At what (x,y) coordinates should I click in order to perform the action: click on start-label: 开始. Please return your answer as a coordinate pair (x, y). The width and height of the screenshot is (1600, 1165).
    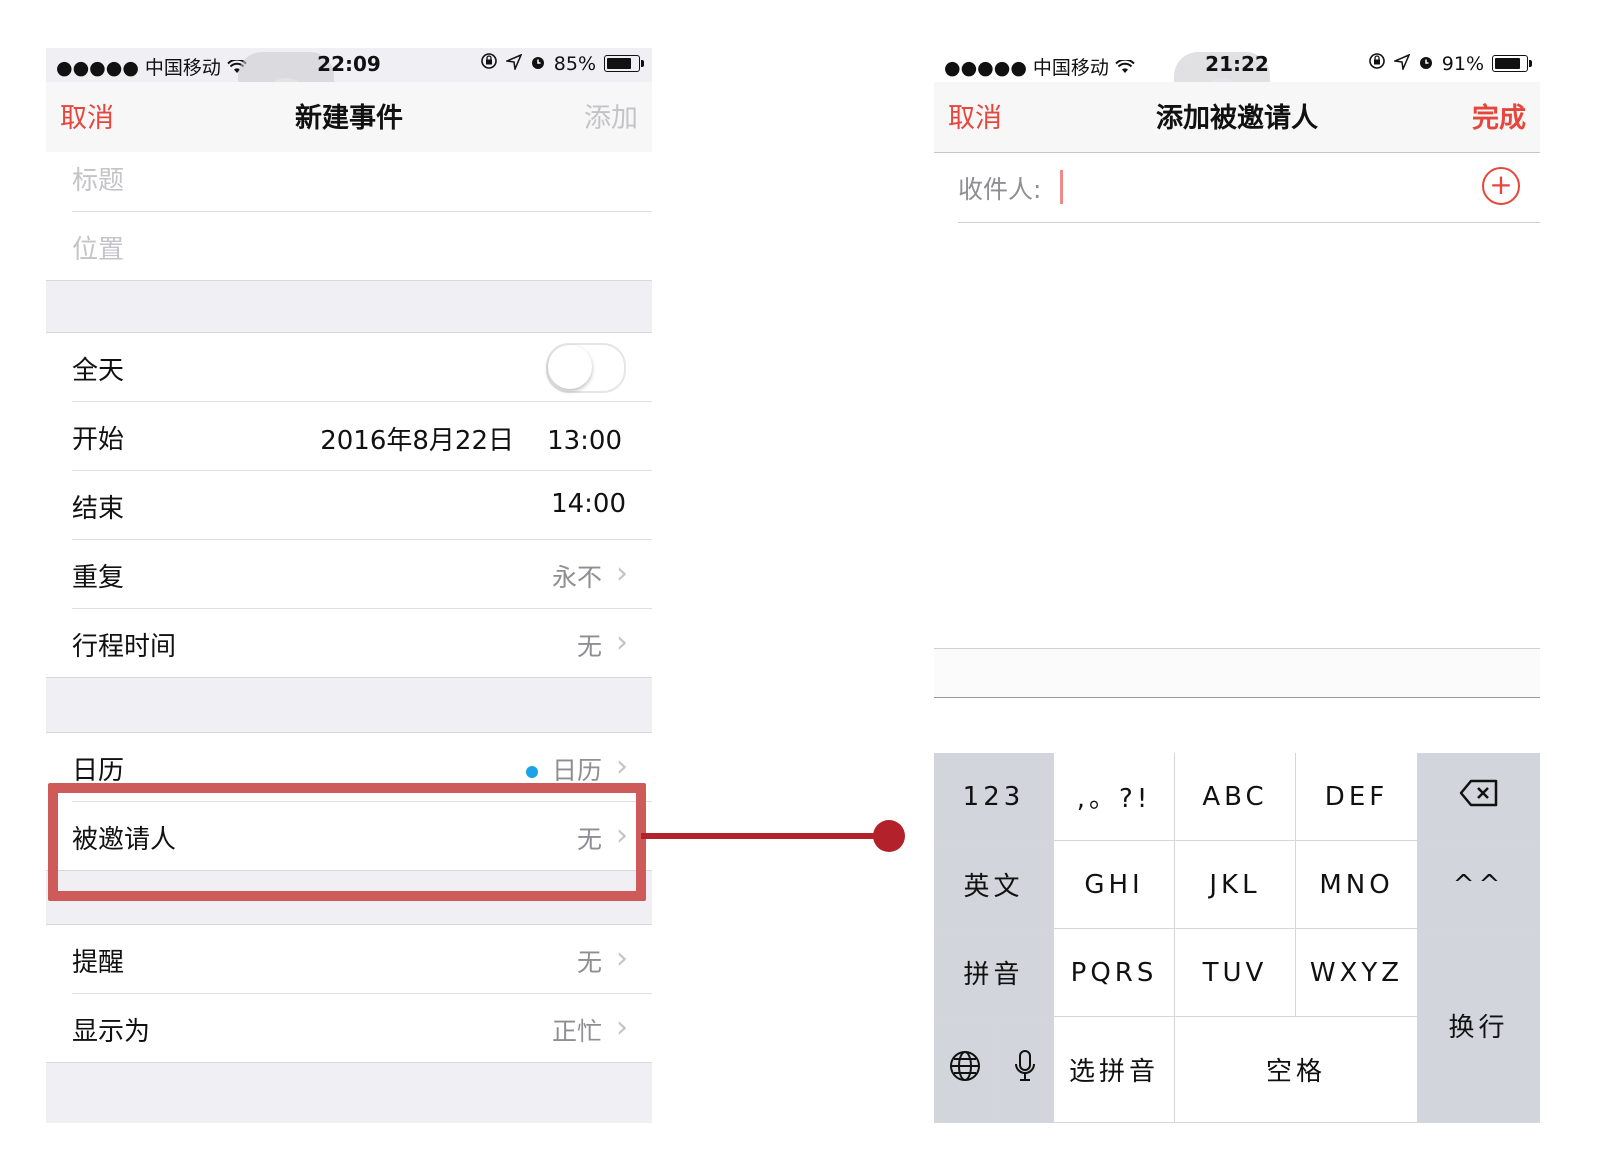
    Looking at the image, I should click on (98, 440).